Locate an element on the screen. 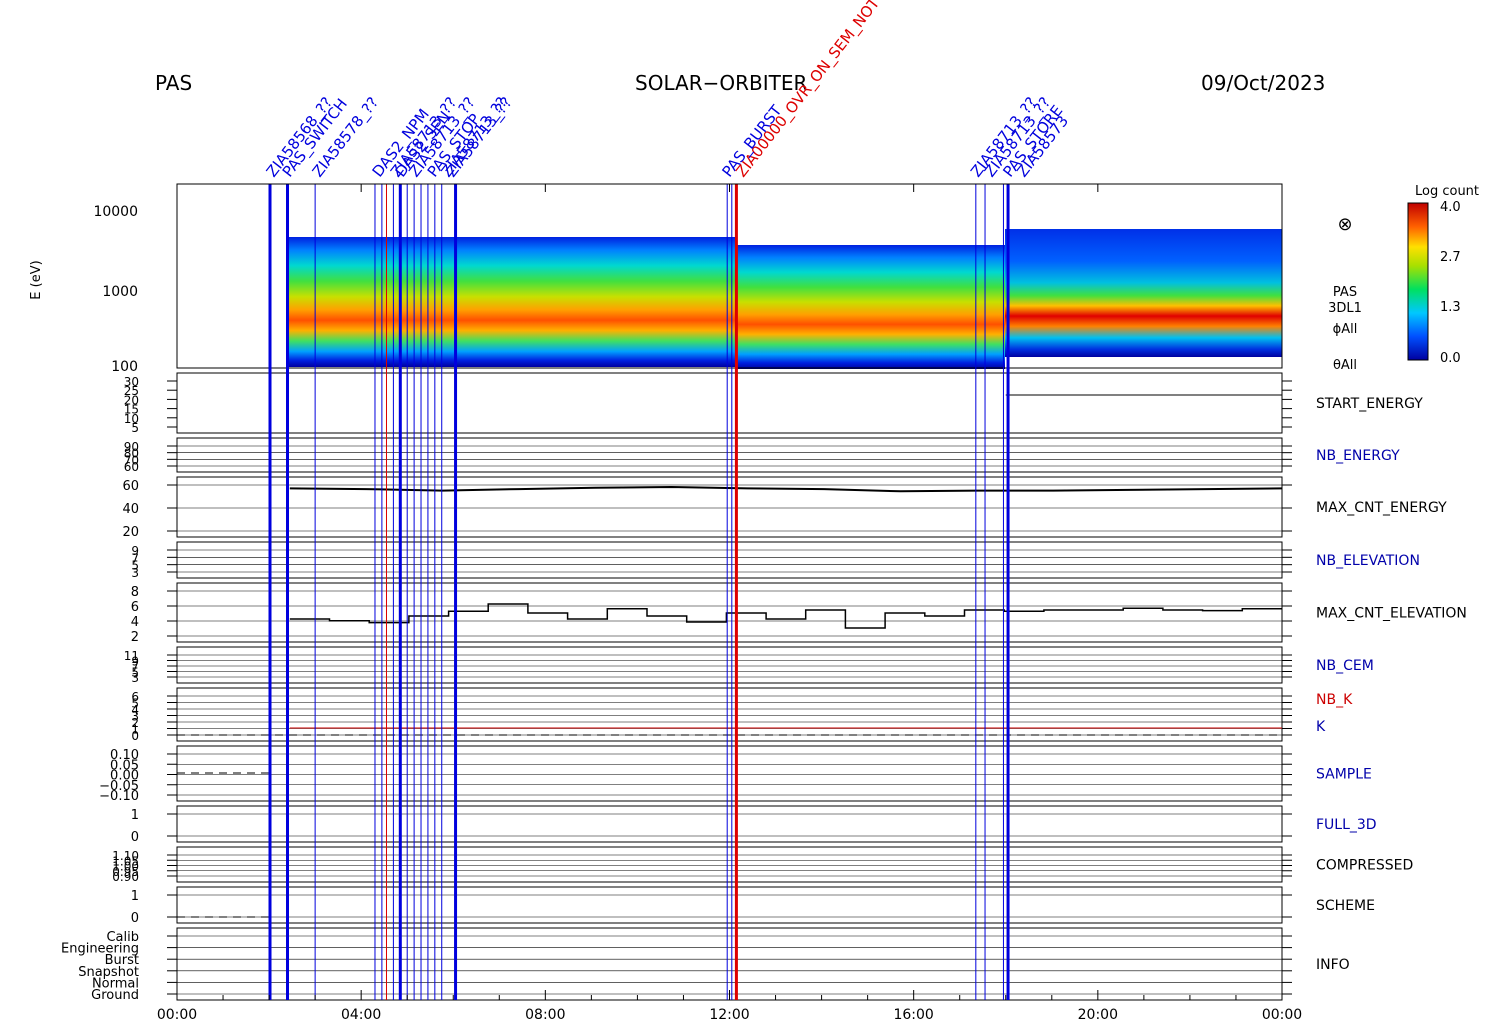 The width and height of the screenshot is (1512, 1020). time-tick-label: 12:00 is located at coordinates (729, 1013).